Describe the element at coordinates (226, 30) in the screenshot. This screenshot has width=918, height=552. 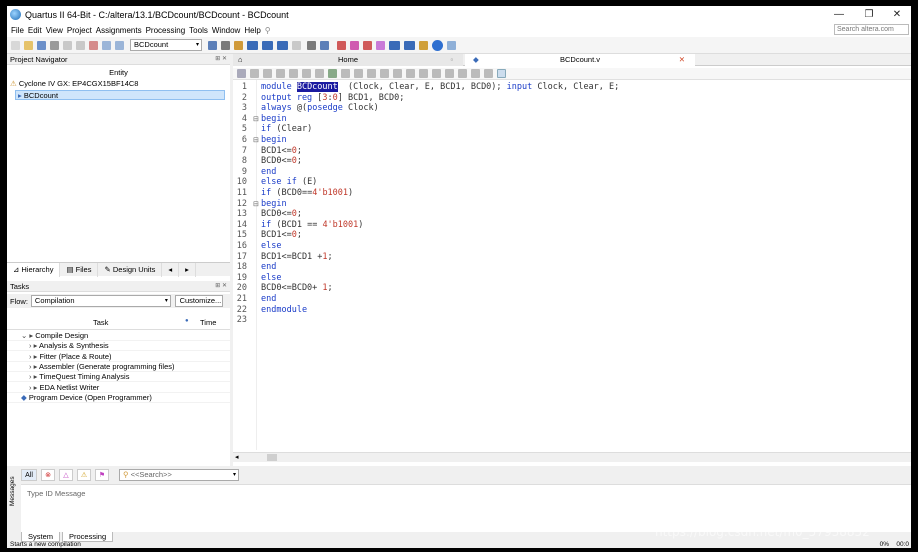
I see `menu-window: Window` at that location.